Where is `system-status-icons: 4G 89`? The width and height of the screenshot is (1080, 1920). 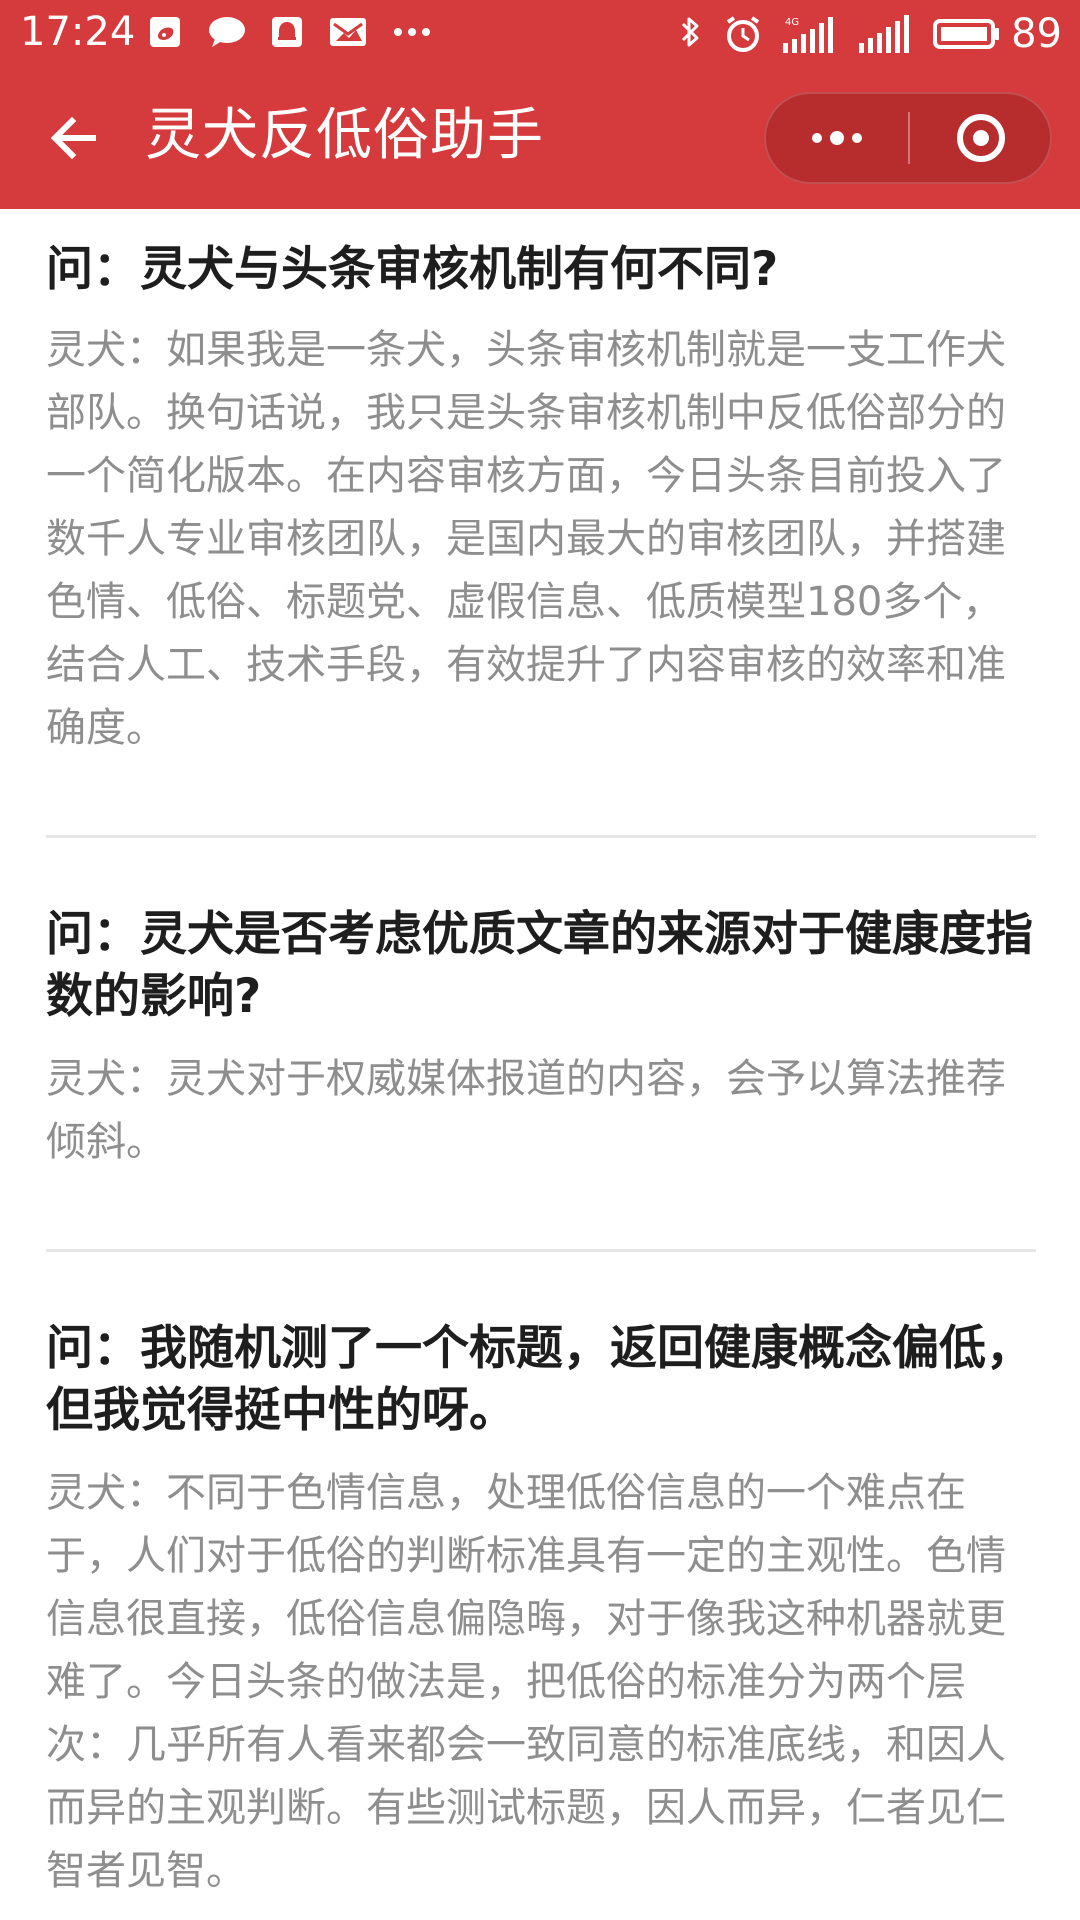 system-status-icons: 4G 89 is located at coordinates (869, 34).